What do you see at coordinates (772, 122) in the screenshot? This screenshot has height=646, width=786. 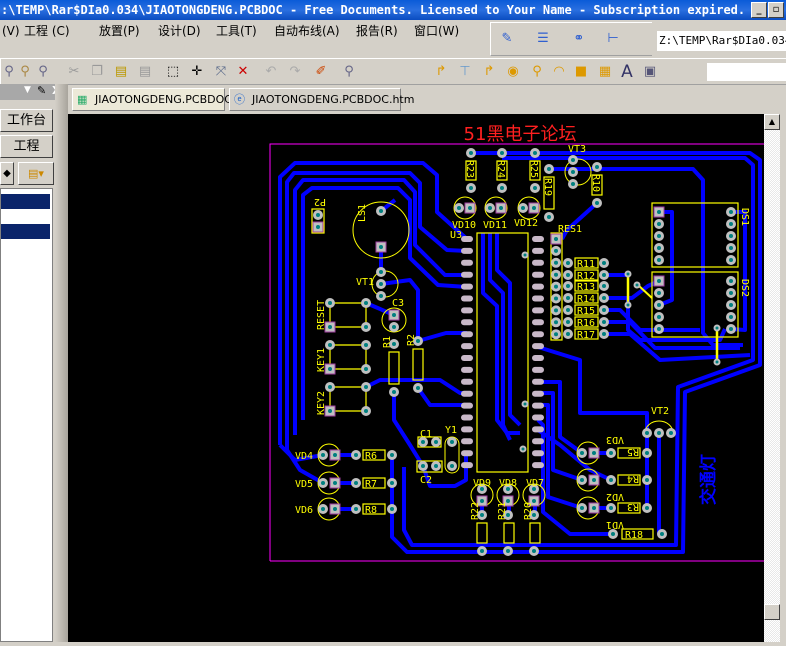 I see `scroll-up-button: ▲` at bounding box center [772, 122].